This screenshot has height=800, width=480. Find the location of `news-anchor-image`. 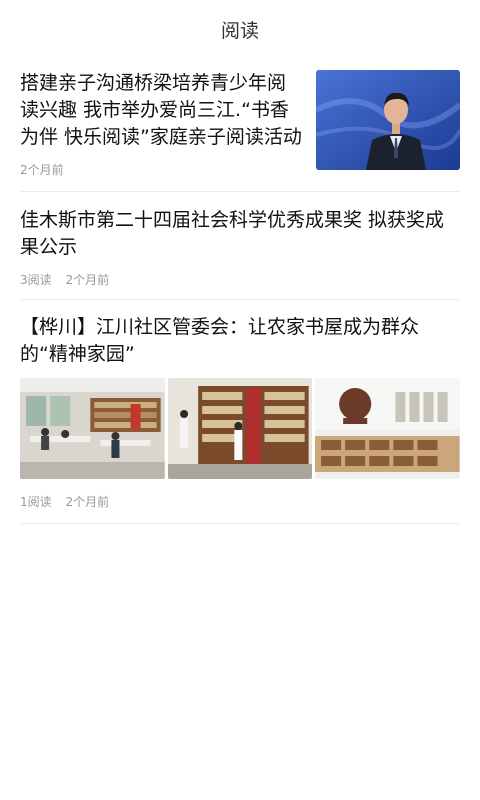

news-anchor-image is located at coordinates (388, 120).